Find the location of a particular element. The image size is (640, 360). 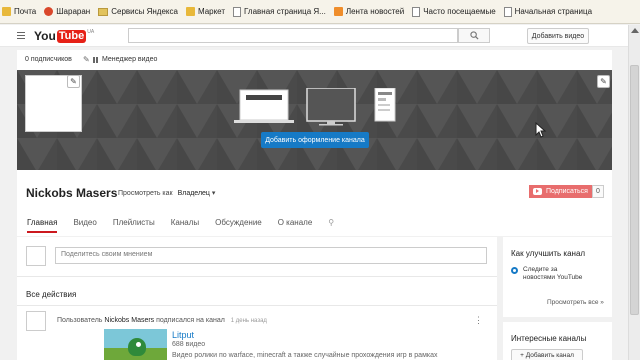

thumb-figure is located at coordinates (137, 347).